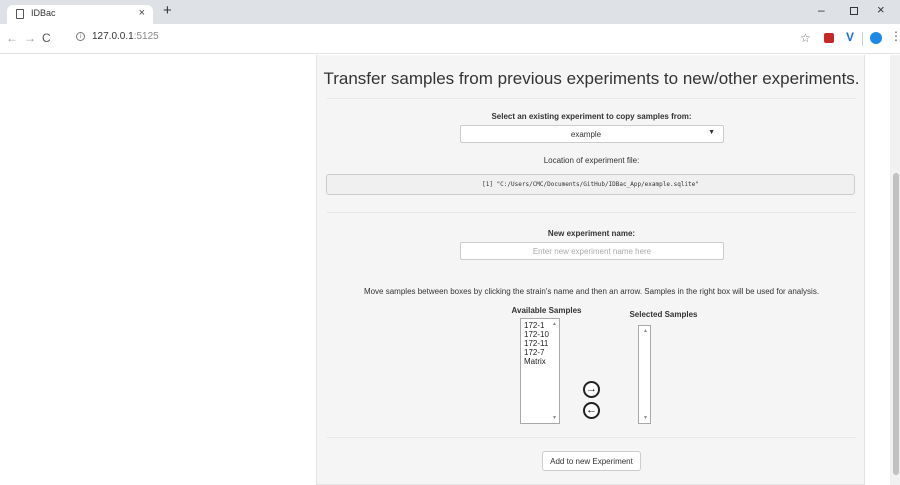  What do you see at coordinates (540, 334) in the screenshot?
I see `list-item: 172-10` at bounding box center [540, 334].